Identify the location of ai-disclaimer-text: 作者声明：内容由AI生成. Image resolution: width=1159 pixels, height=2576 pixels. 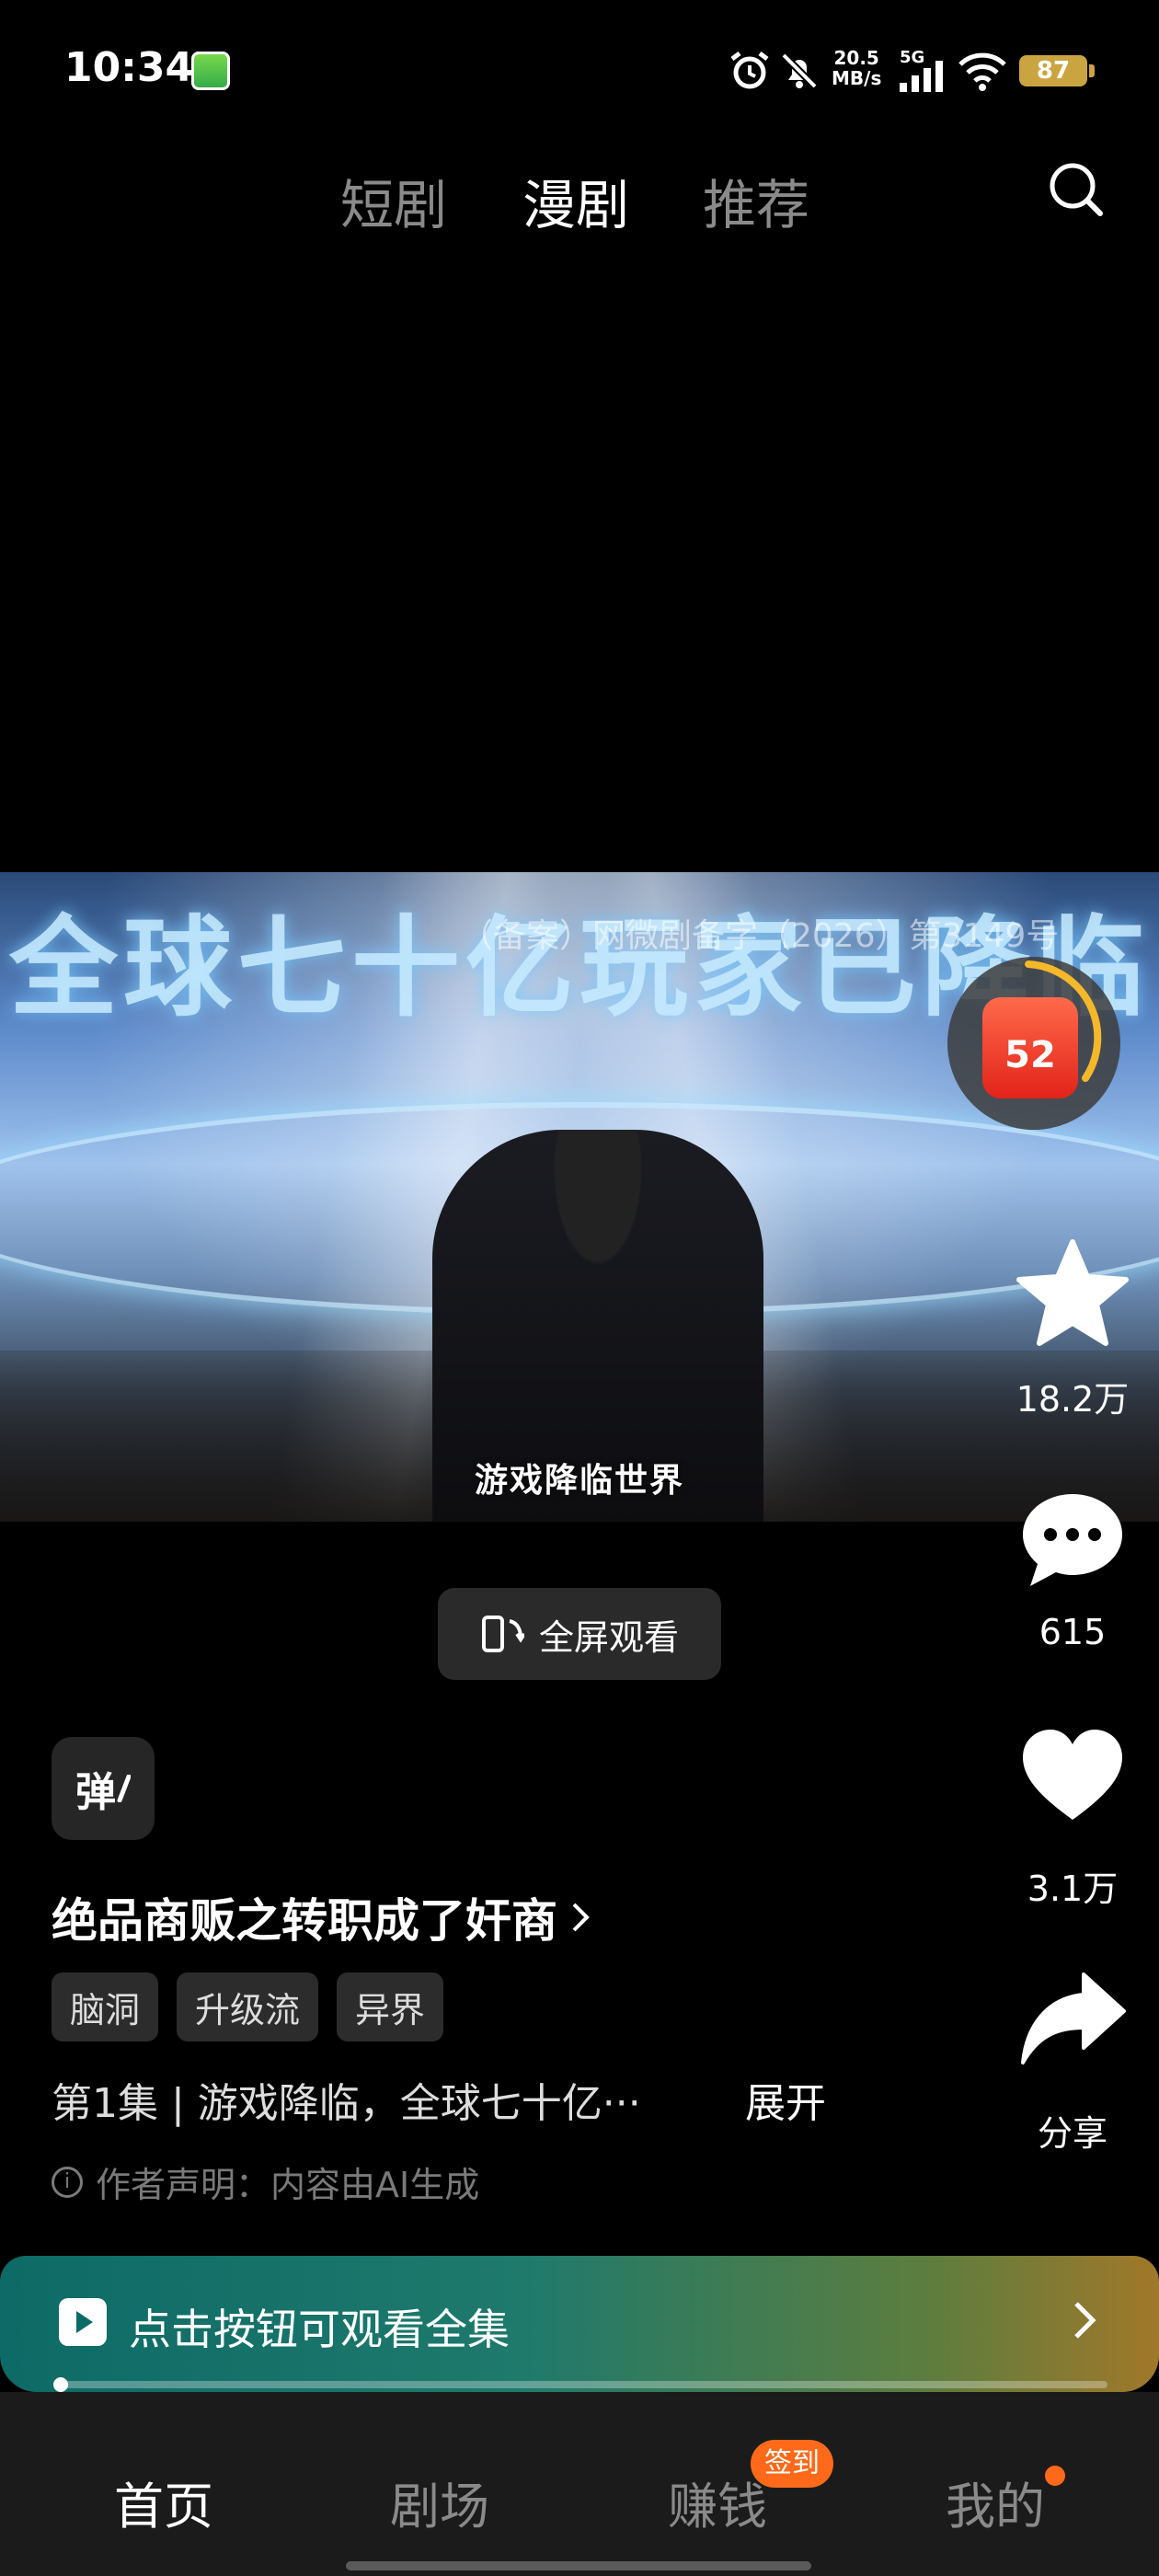
(288, 2185).